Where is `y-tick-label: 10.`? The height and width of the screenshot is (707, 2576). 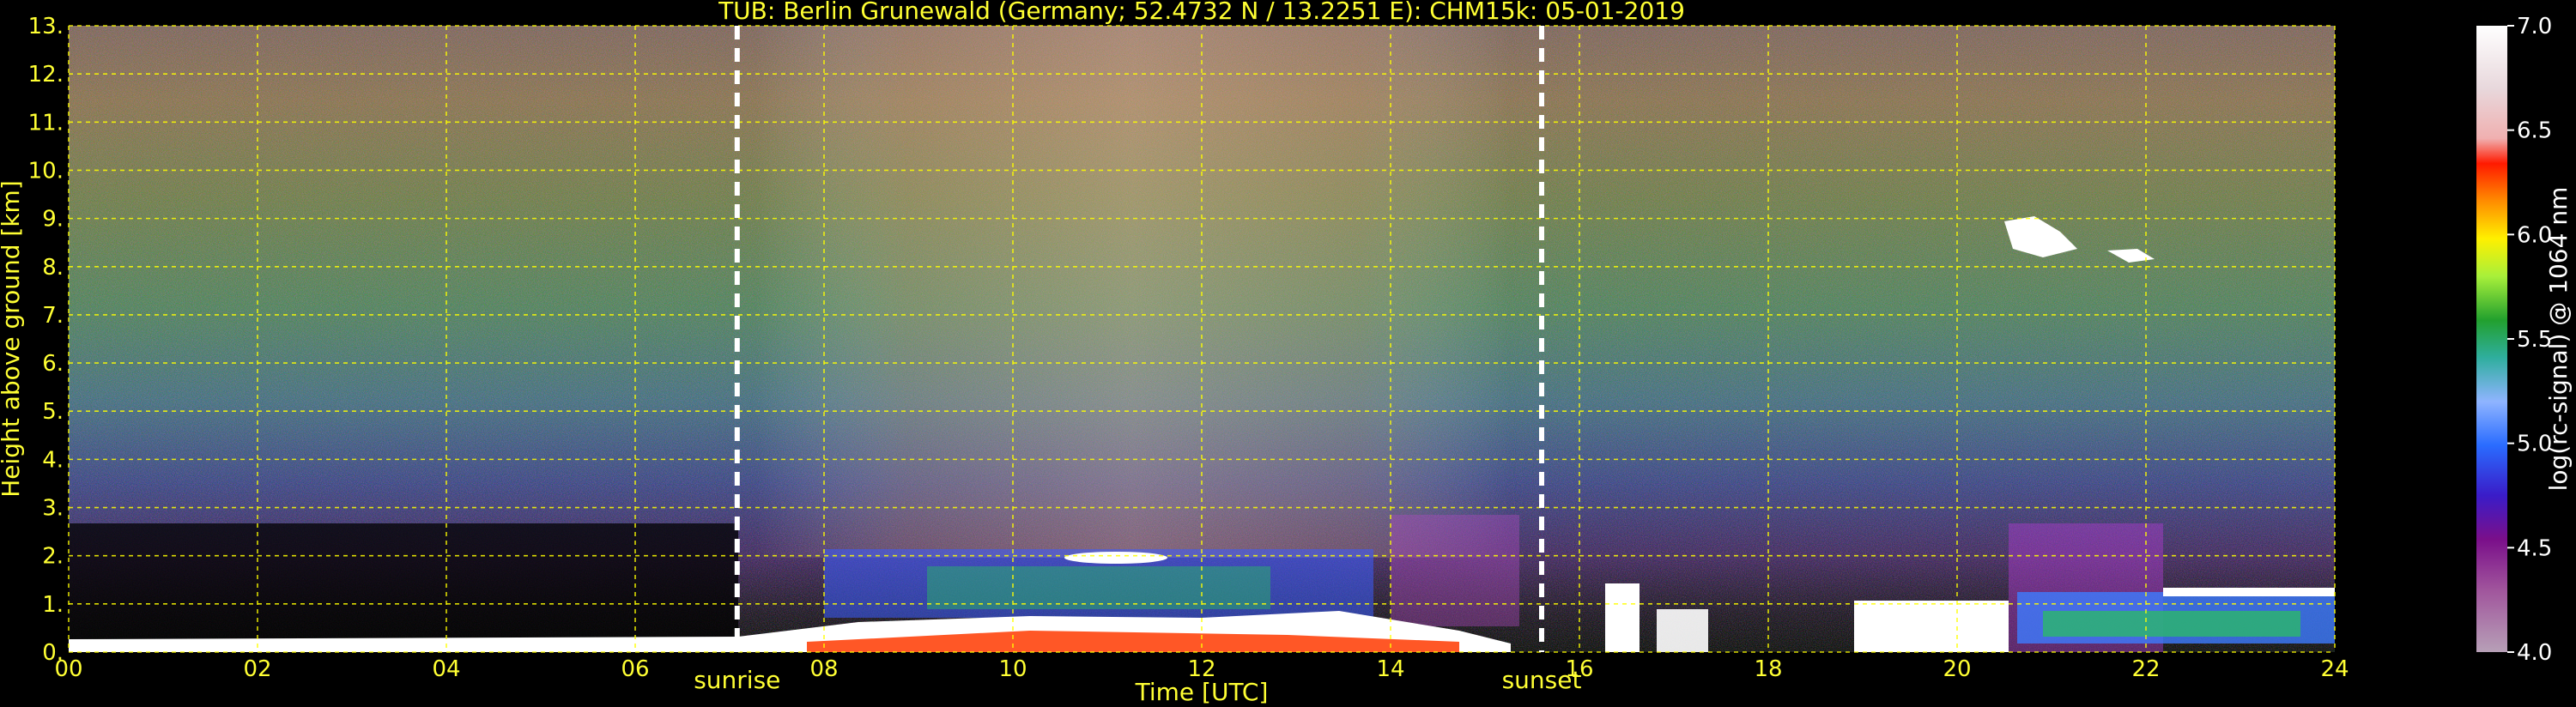
y-tick-label: 10. is located at coordinates (46, 171).